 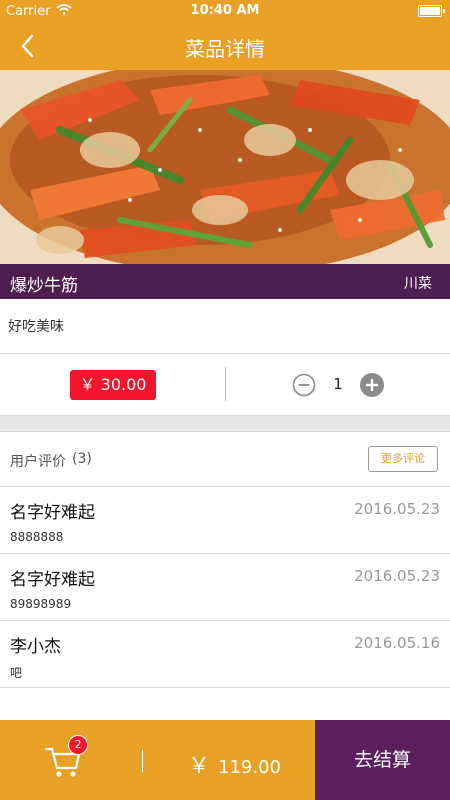 I want to click on review-text: 89898989, so click(x=41, y=604).